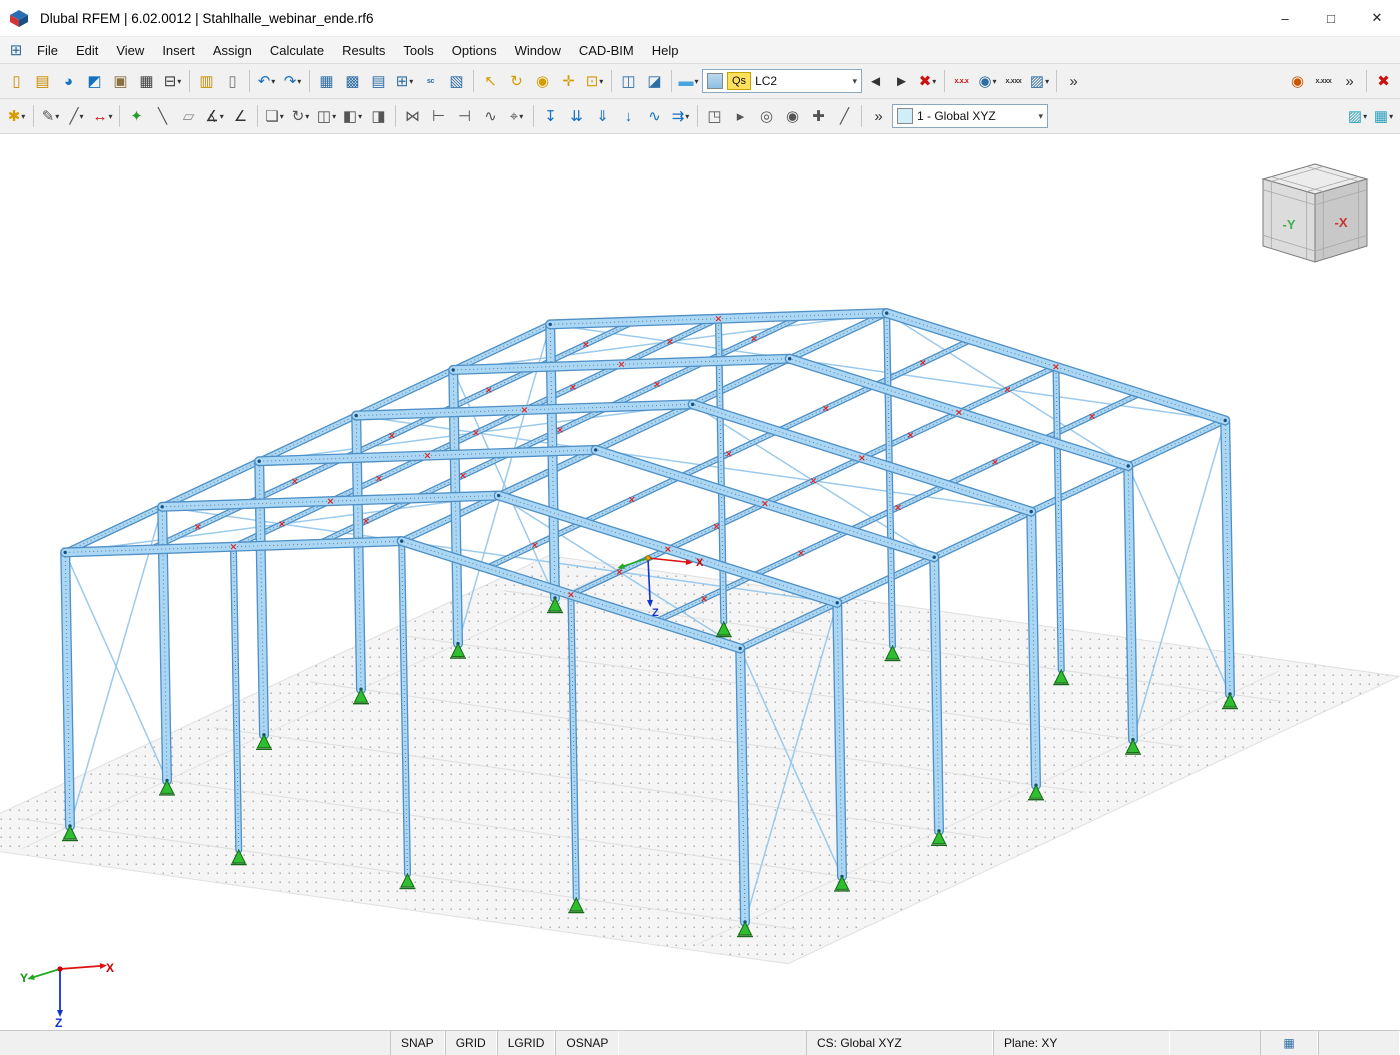 The image size is (1400, 1055). I want to click on mirror-button: ◫ ▾, so click(326, 116).